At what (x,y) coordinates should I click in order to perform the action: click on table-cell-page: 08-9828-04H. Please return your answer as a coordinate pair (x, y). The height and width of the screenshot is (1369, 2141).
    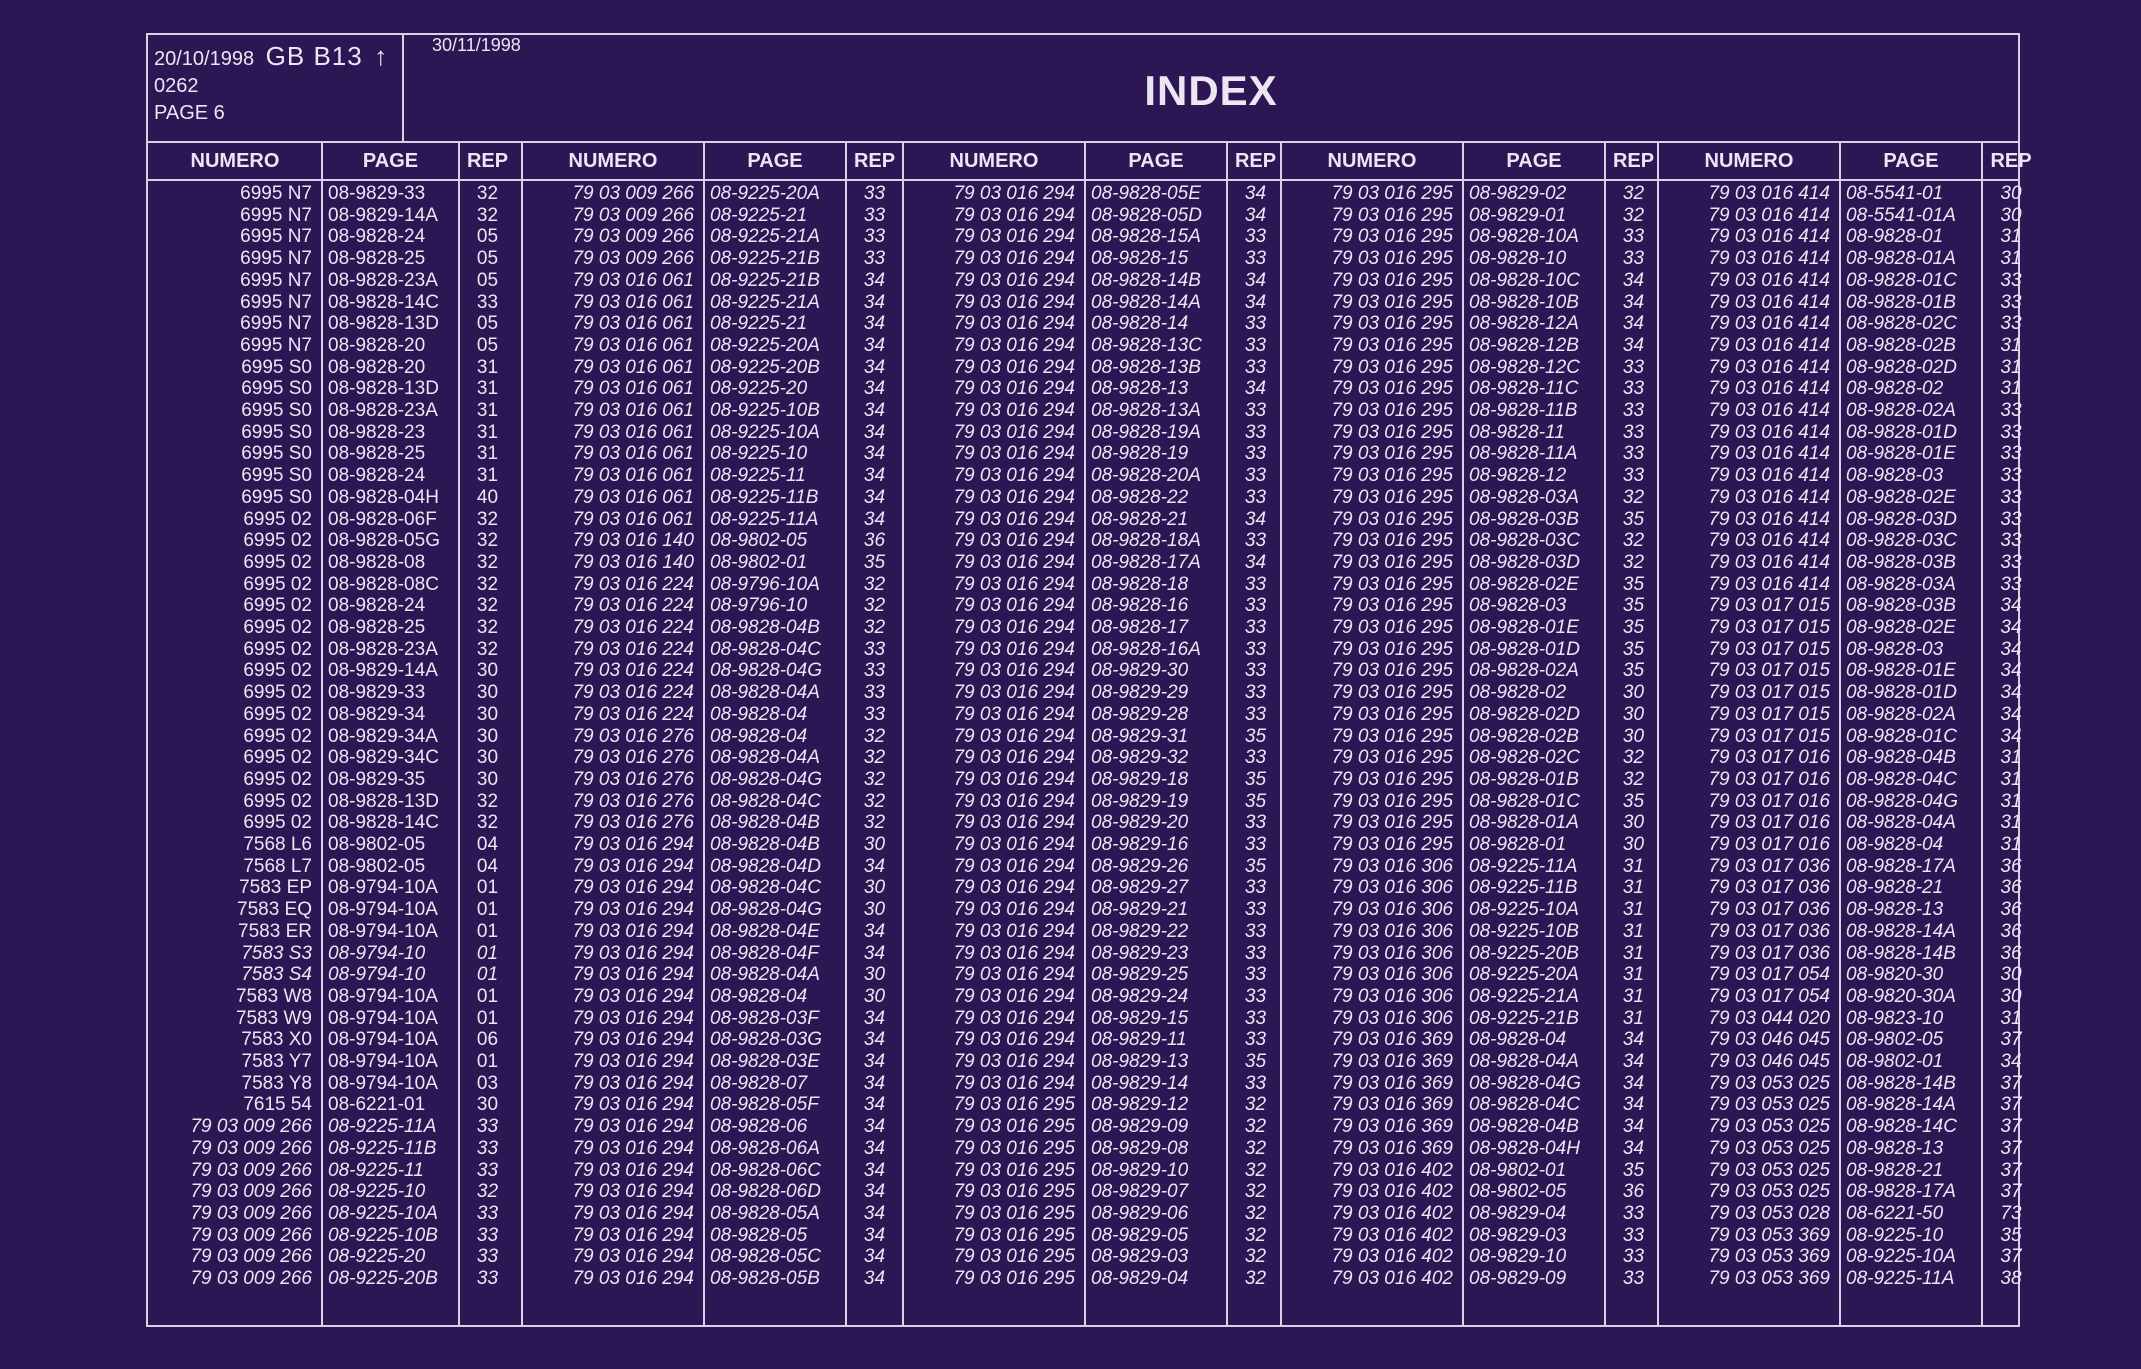
    Looking at the image, I should click on (383, 497).